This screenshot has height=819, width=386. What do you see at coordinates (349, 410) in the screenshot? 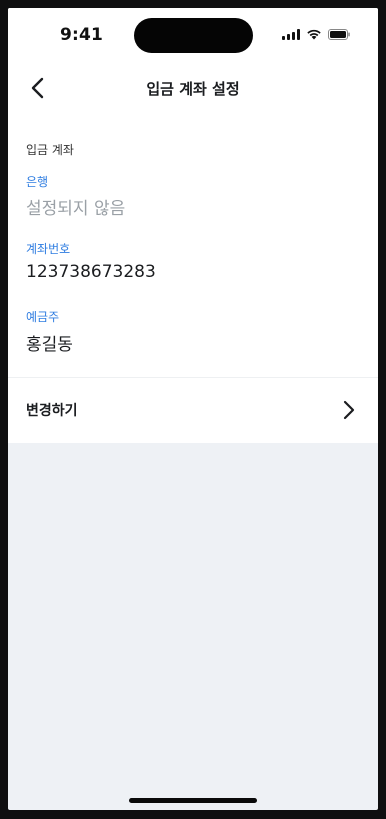
I see `chevron-right-icon` at bounding box center [349, 410].